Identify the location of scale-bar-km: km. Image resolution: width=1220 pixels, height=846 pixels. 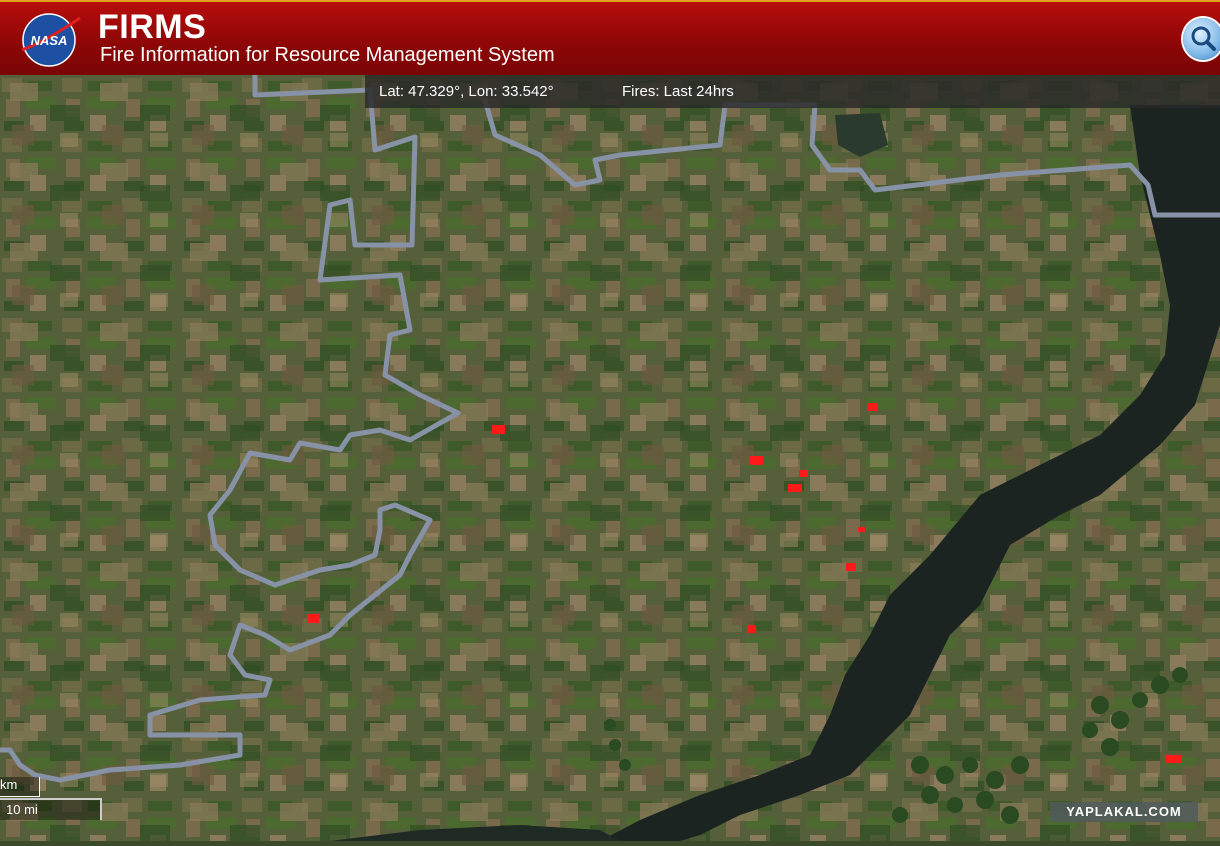
(20, 787).